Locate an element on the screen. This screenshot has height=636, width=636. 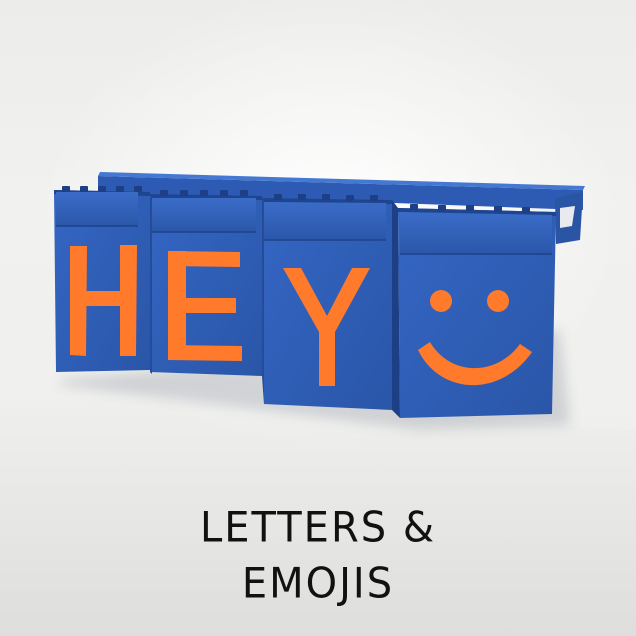
caption-line-2: EMOJIS is located at coordinates (318, 584).